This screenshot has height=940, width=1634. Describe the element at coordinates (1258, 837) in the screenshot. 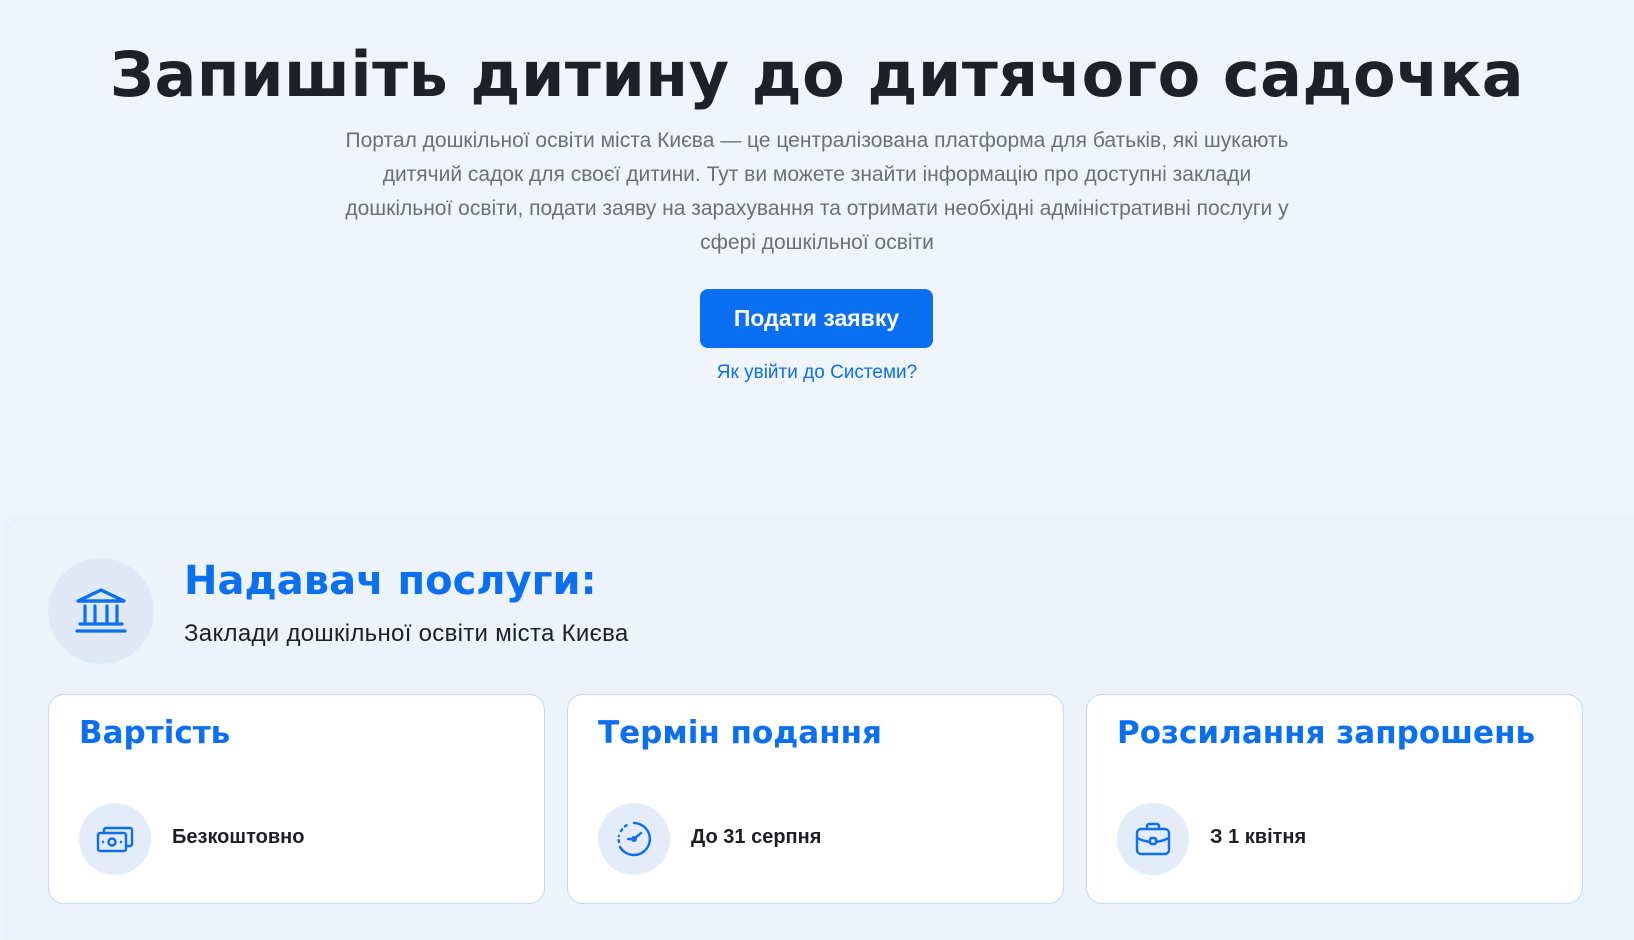

I see `card-value: З 1 квітня` at that location.